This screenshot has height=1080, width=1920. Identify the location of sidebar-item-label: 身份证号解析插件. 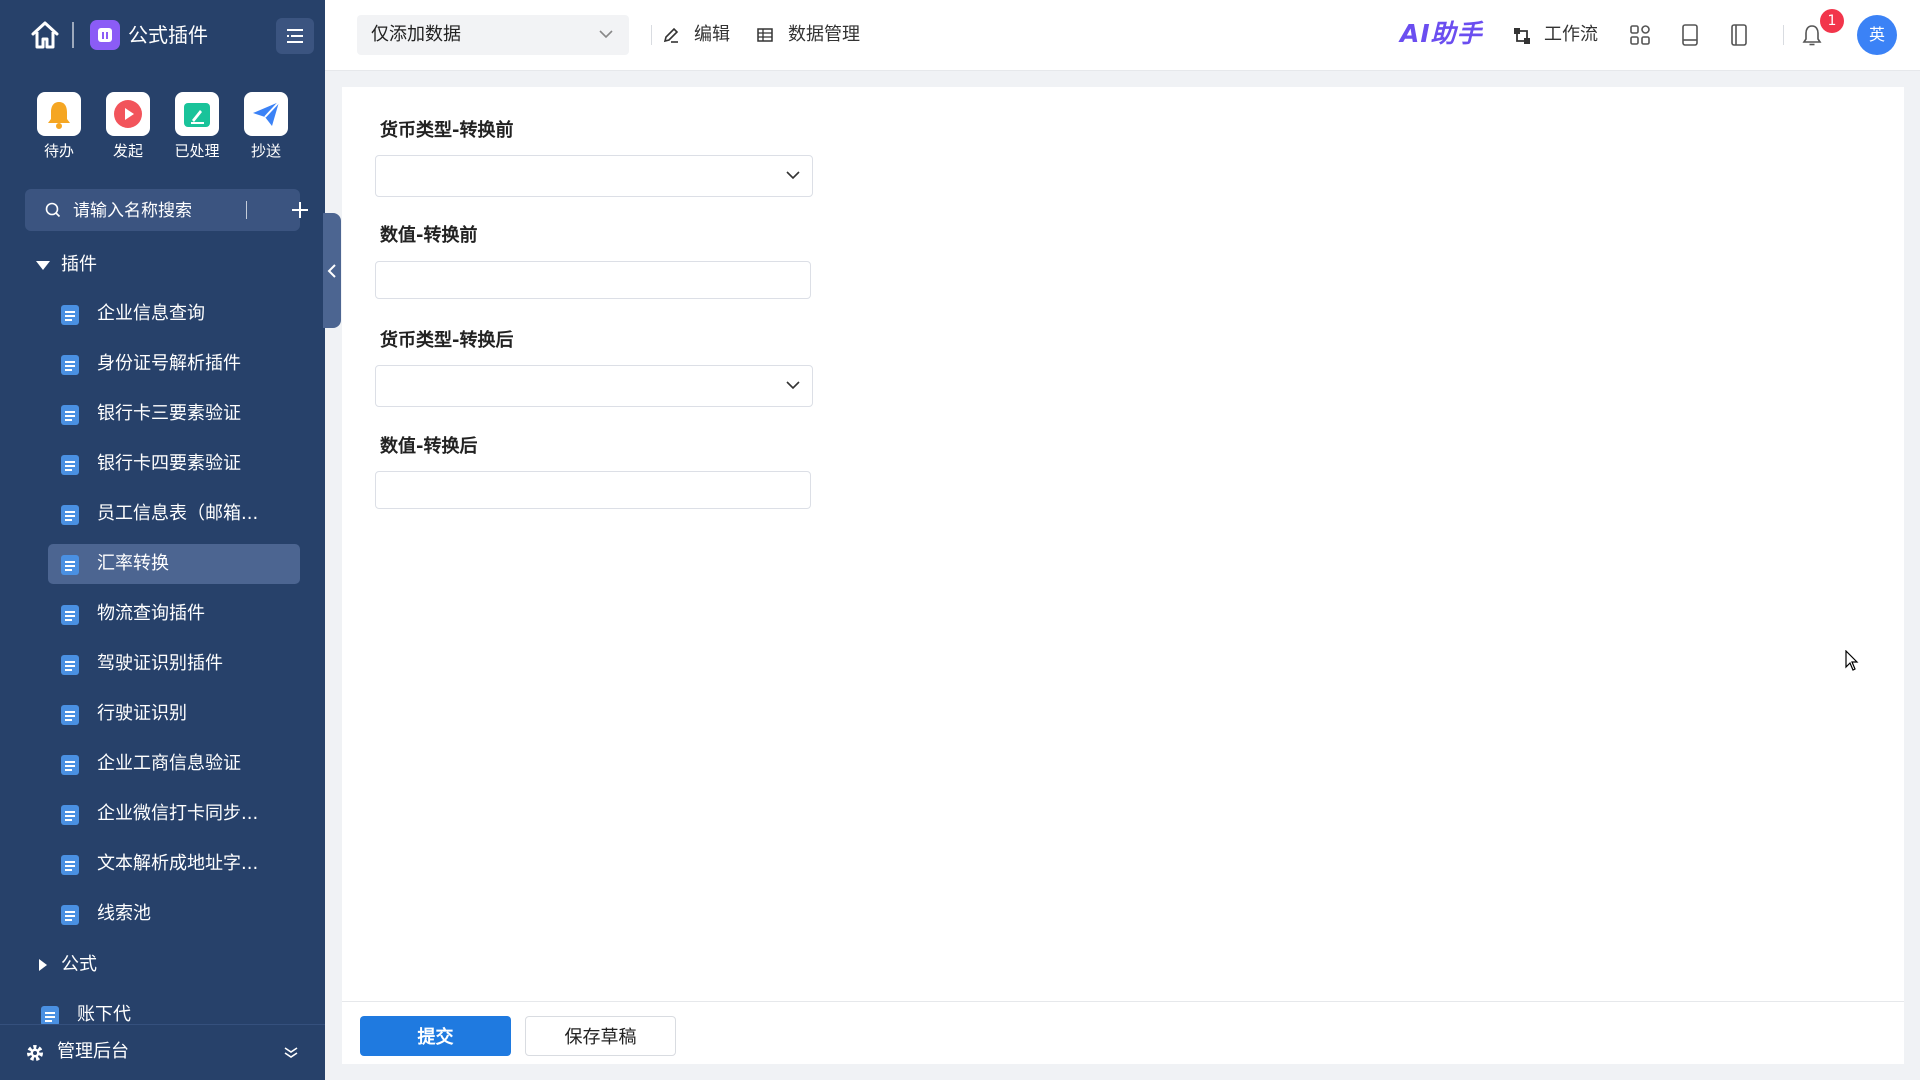
(169, 363).